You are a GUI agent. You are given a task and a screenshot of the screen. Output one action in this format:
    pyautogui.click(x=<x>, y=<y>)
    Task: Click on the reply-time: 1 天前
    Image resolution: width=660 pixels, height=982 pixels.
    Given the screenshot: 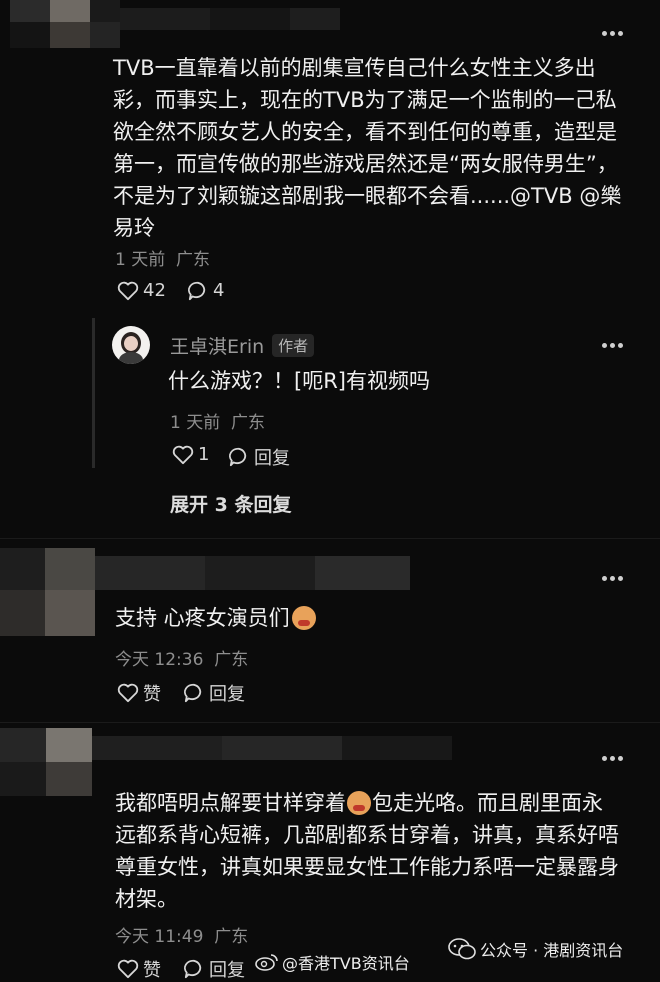 What is the action you would take?
    pyautogui.click(x=195, y=423)
    